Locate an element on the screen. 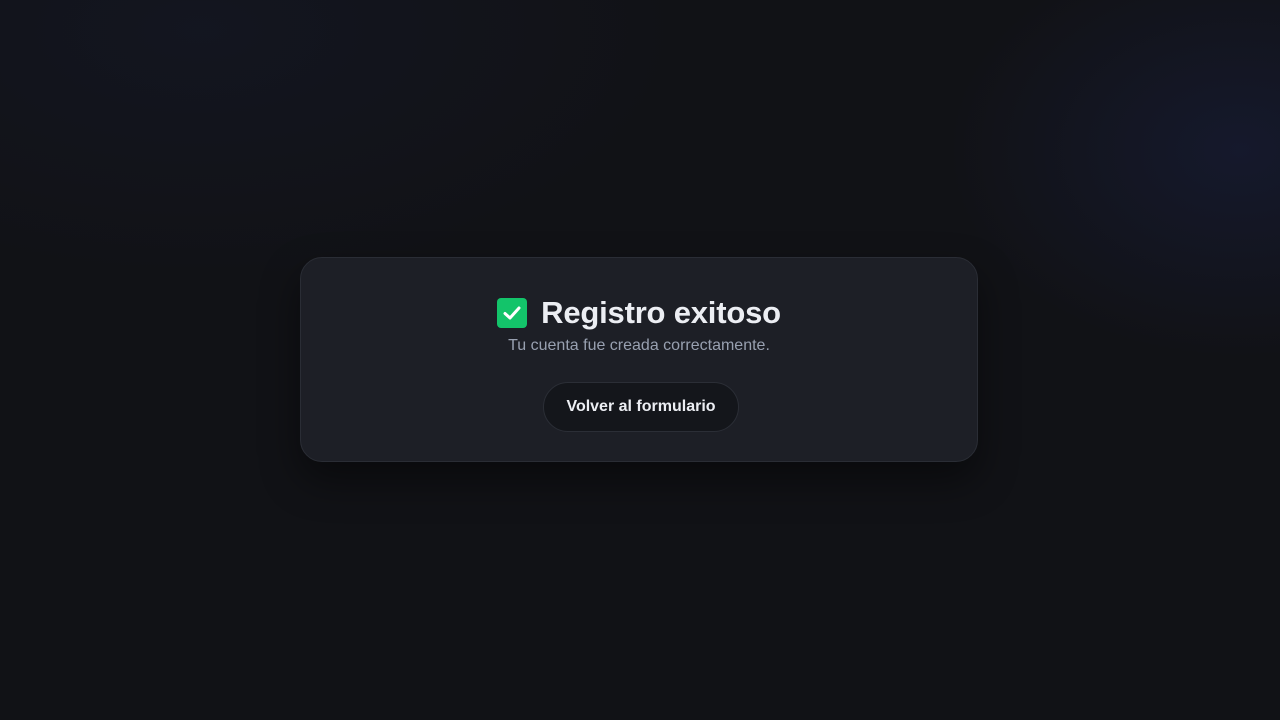  title-row: Registro exitoso is located at coordinates (639, 313).